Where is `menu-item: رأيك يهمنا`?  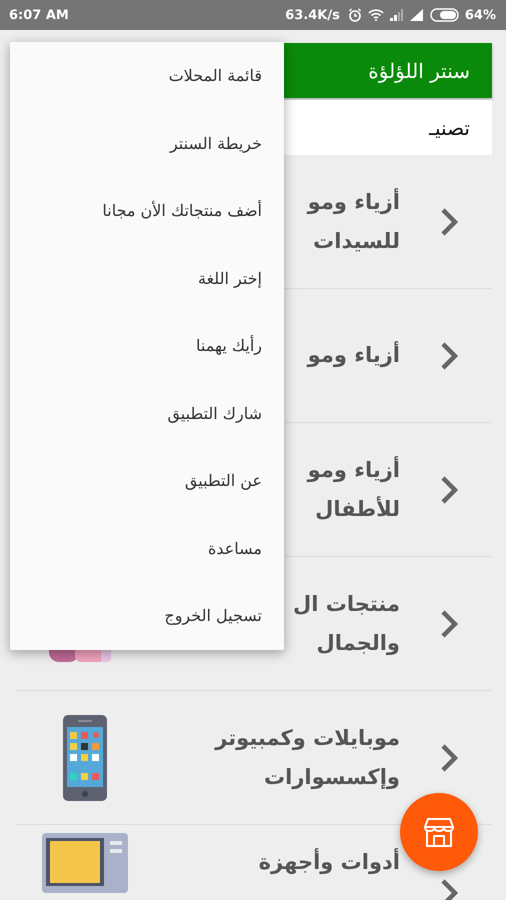 menu-item: رأيك يهمنا is located at coordinates (229, 346).